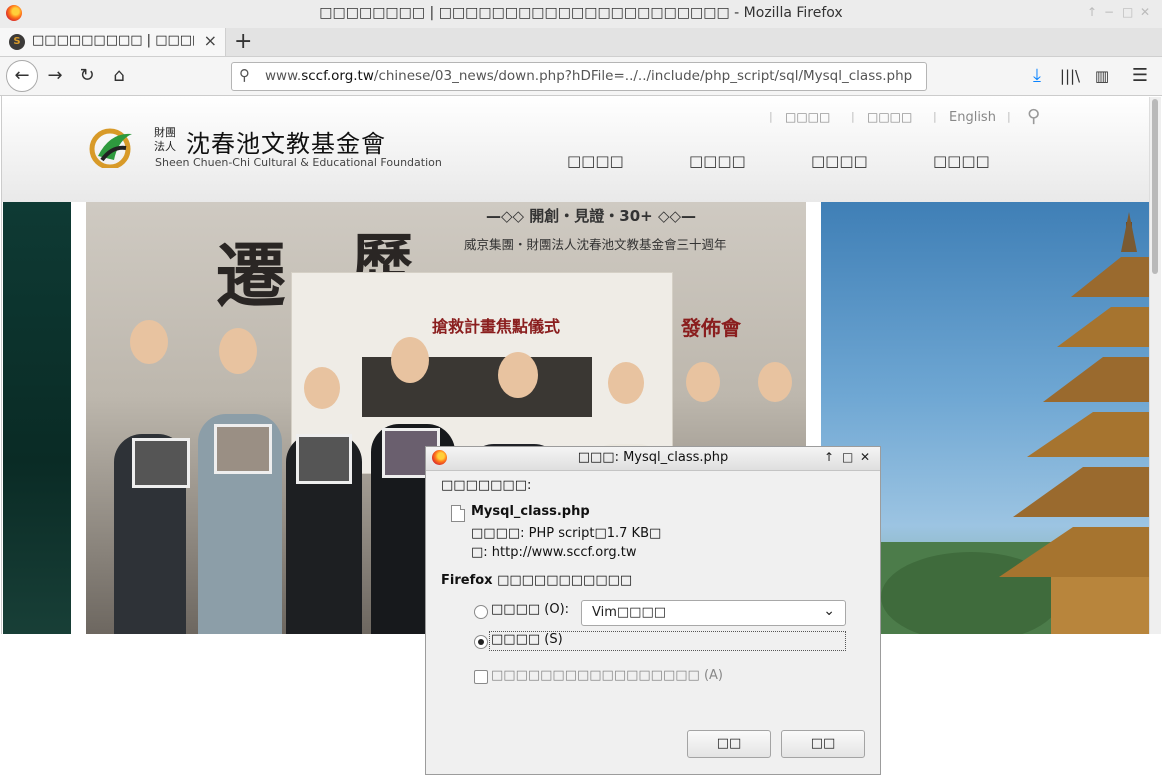  I want to click on save-file-radio, so click(481, 642).